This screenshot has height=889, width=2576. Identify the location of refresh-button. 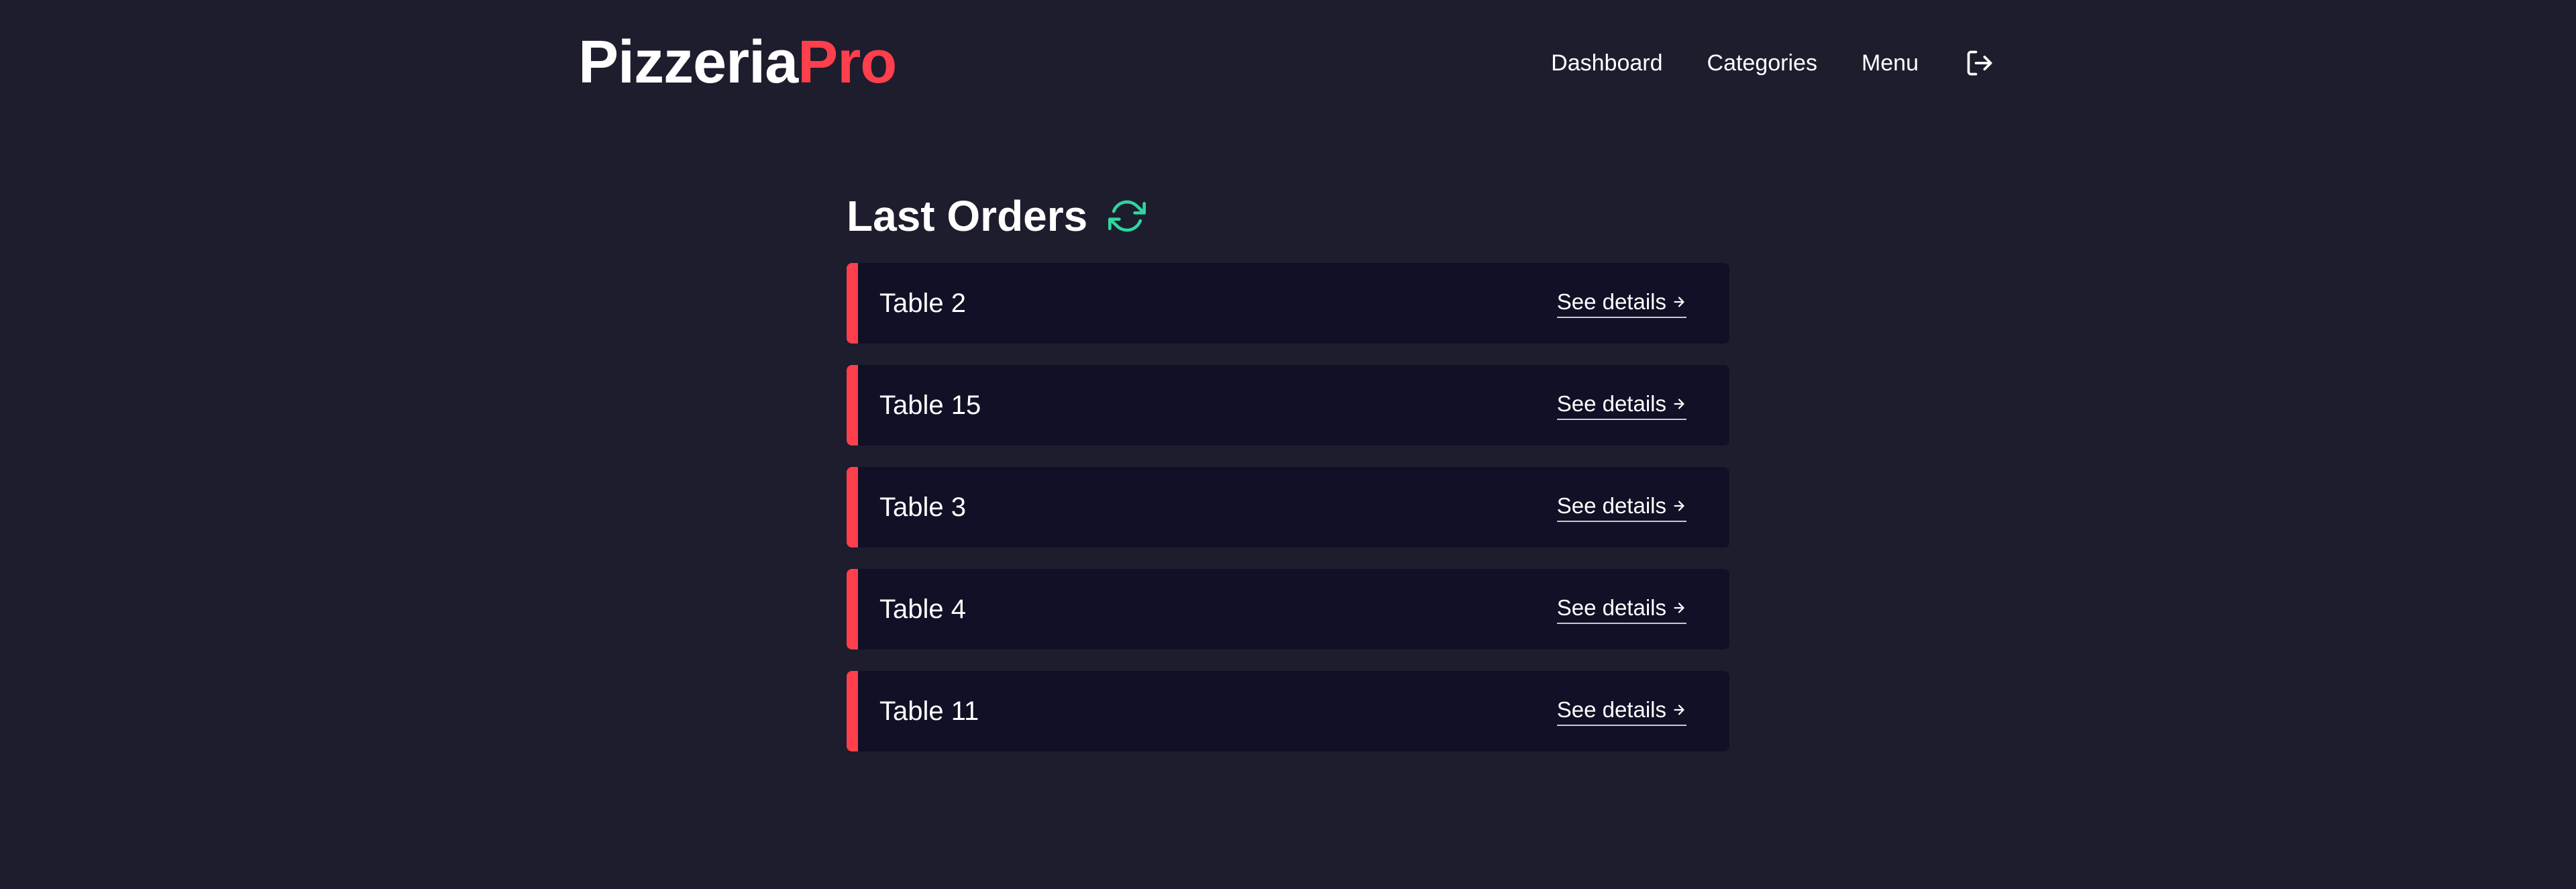
(1127, 216).